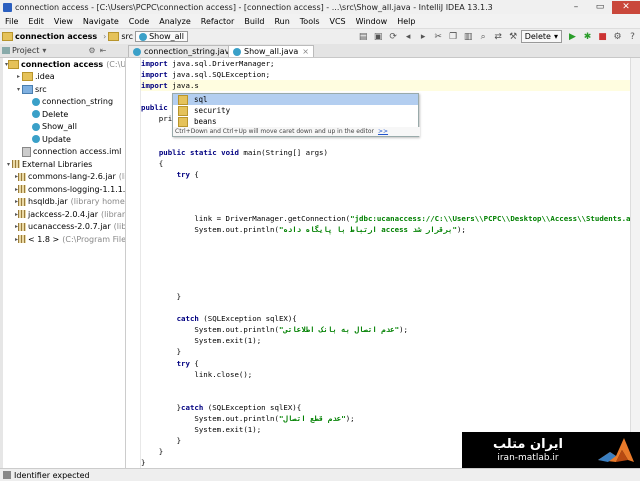 The width and height of the screenshot is (640, 481). I want to click on menu-edit: Edit, so click(36, 21).